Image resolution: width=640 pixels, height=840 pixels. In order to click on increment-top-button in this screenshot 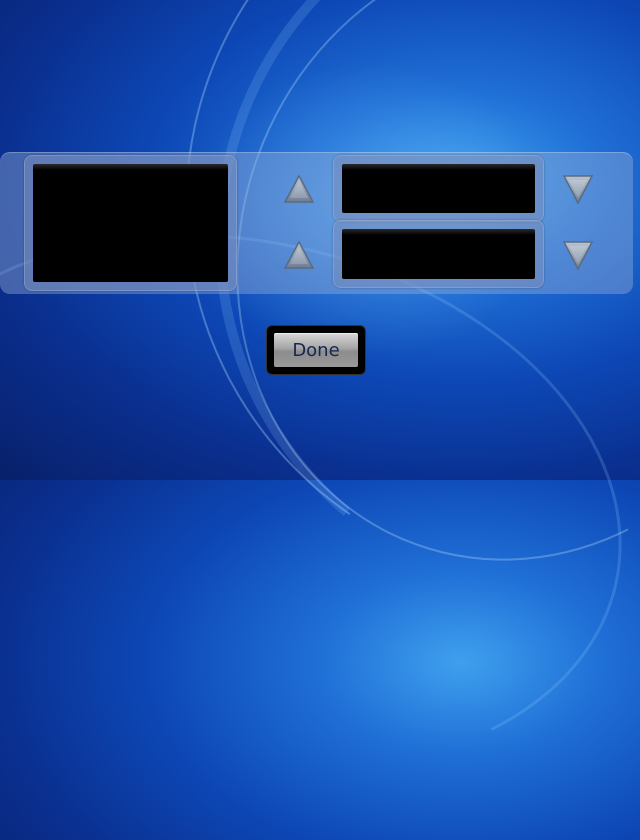, I will do `click(299, 190)`.